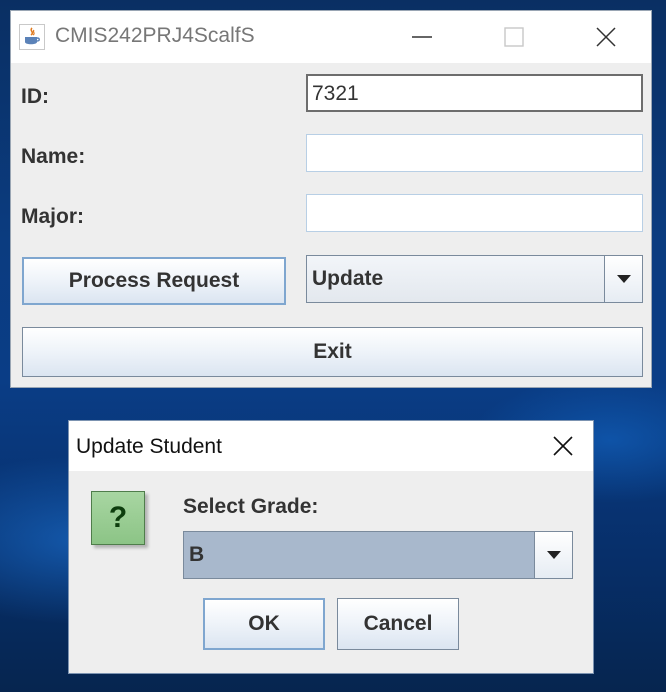  I want to click on grade-select-value: B, so click(197, 554).